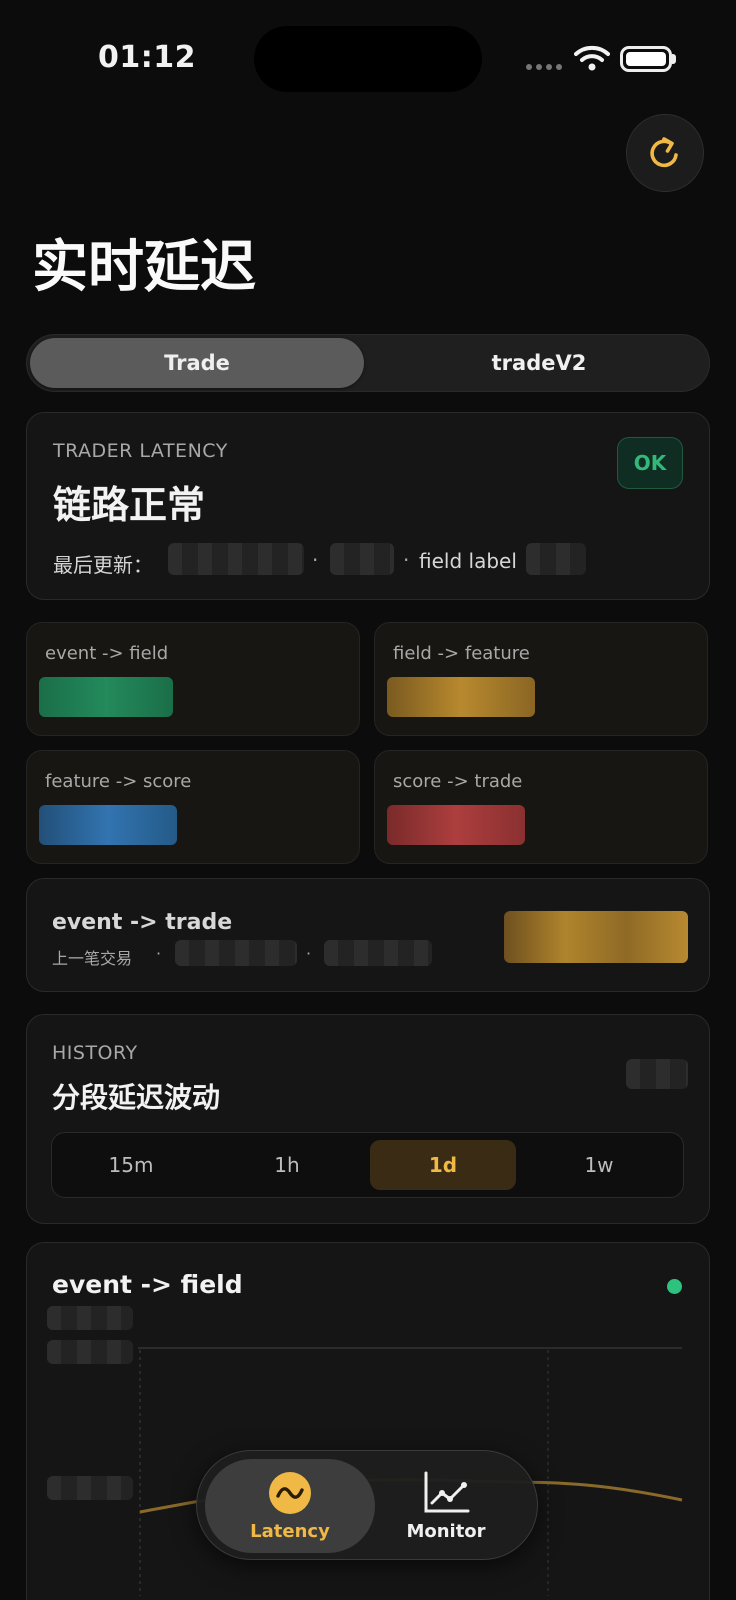 The width and height of the screenshot is (736, 1600). I want to click on redacted-trade-id, so click(236, 953).